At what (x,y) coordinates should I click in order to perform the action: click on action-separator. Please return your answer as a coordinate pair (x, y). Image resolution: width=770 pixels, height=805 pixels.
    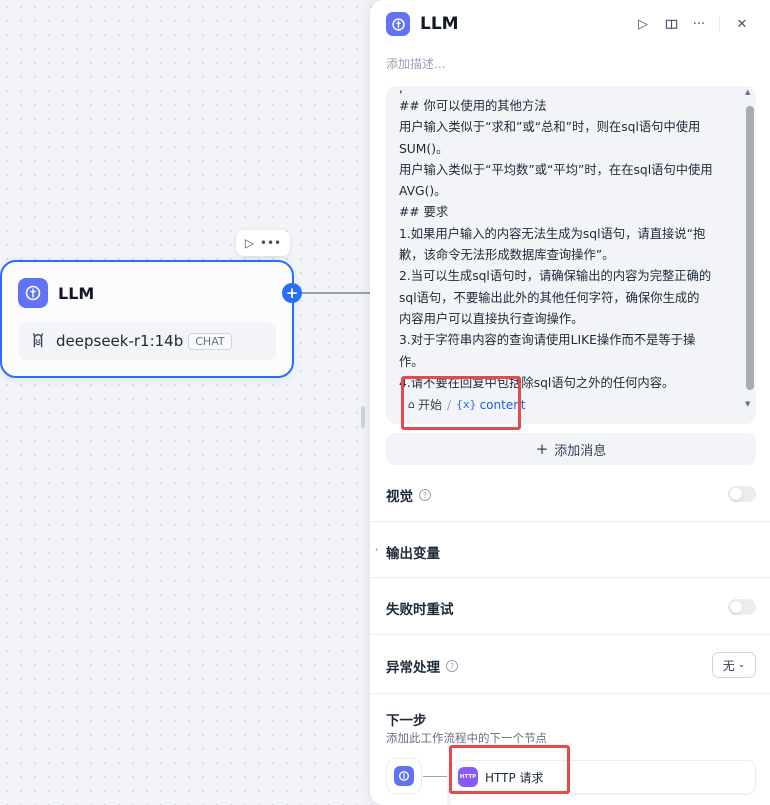
    Looking at the image, I should click on (719, 24).